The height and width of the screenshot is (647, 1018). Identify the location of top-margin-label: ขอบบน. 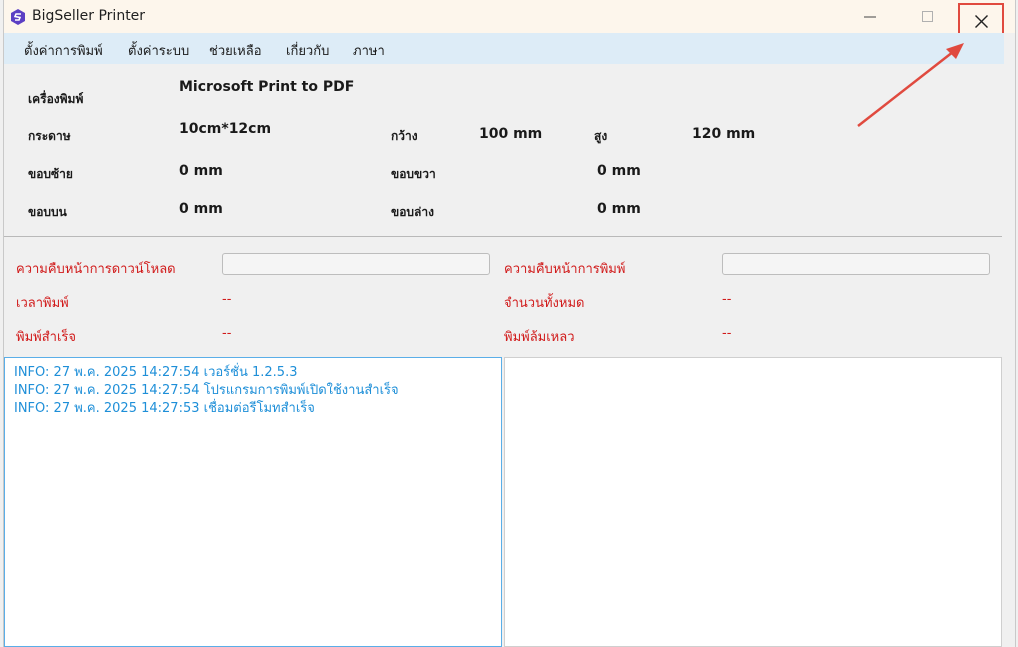
(47, 212).